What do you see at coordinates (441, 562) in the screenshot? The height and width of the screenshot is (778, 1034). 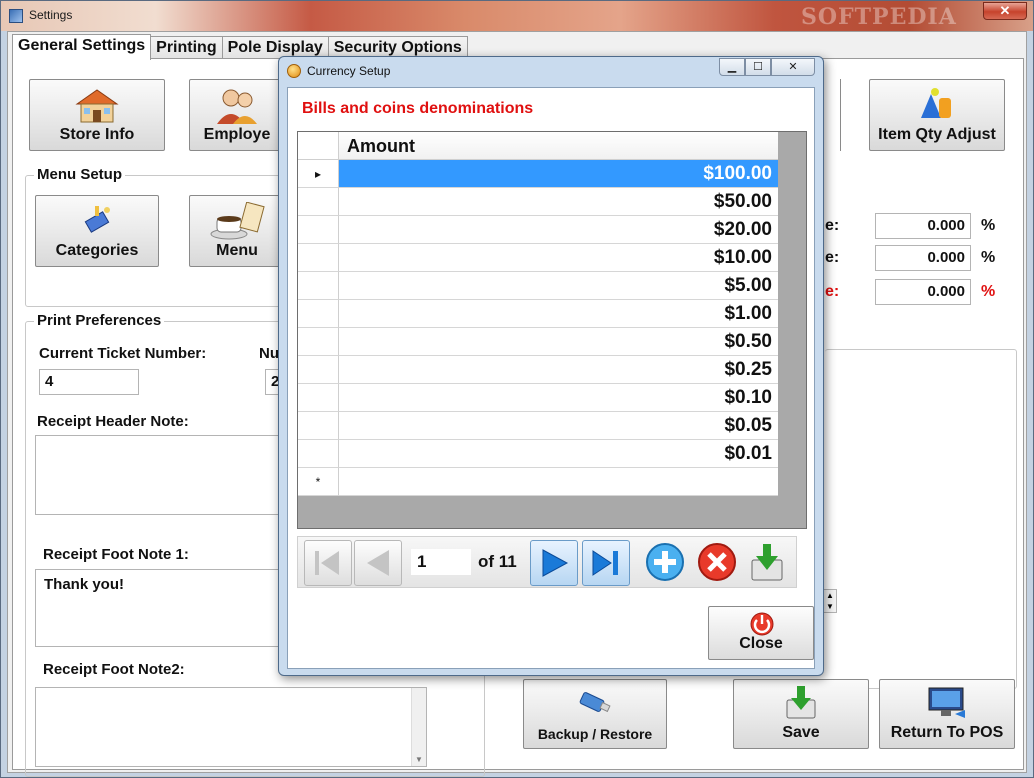 I see `record-position-input` at bounding box center [441, 562].